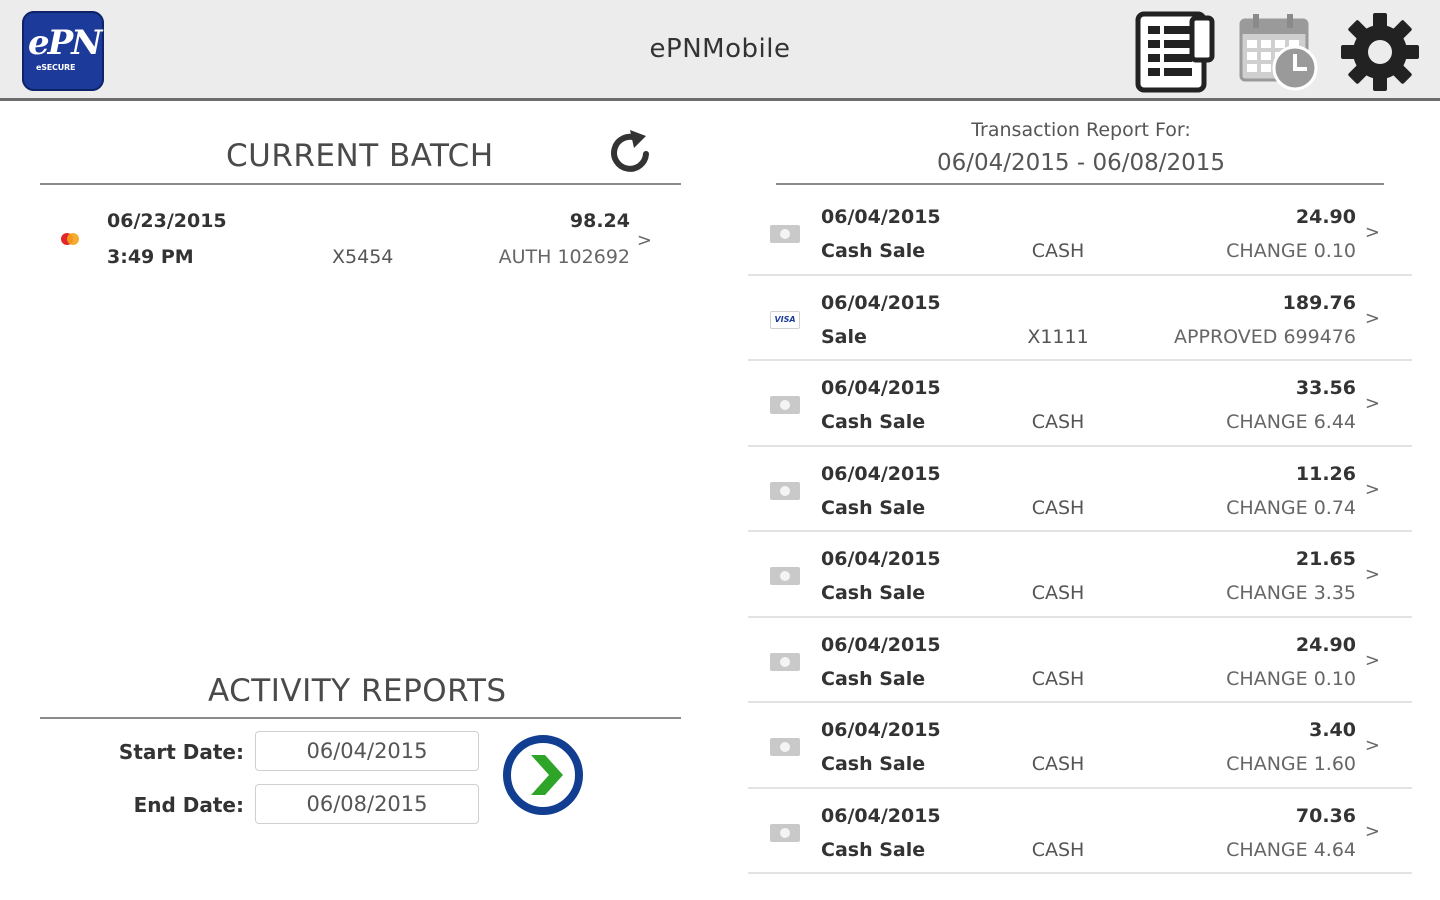 This screenshot has height=900, width=1440. I want to click on batch-card-number: X5454, so click(363, 257).